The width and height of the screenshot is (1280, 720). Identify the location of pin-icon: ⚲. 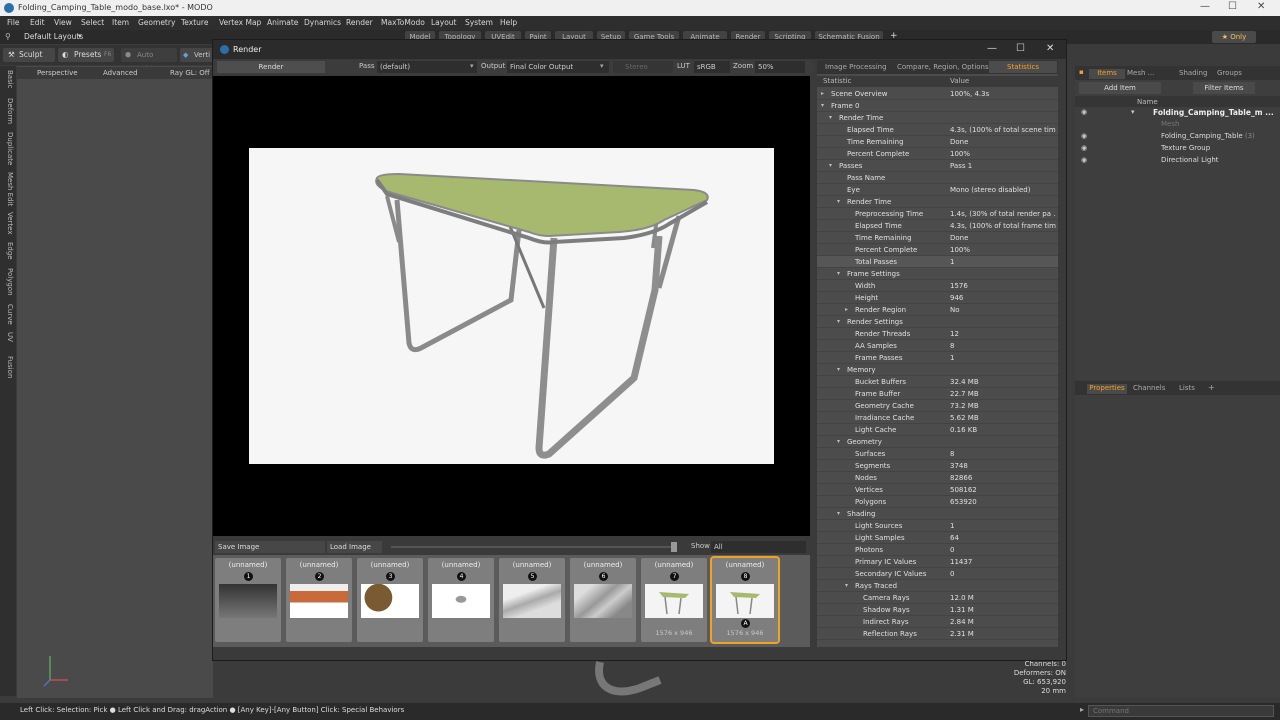
(8, 36).